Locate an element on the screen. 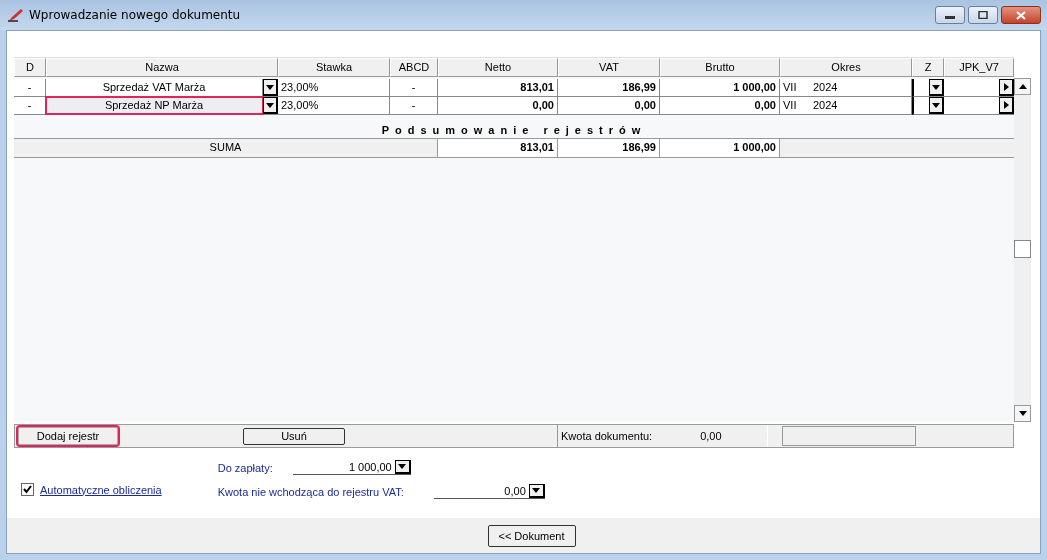 The image size is (1047, 560). column-header: D is located at coordinates (30, 67).